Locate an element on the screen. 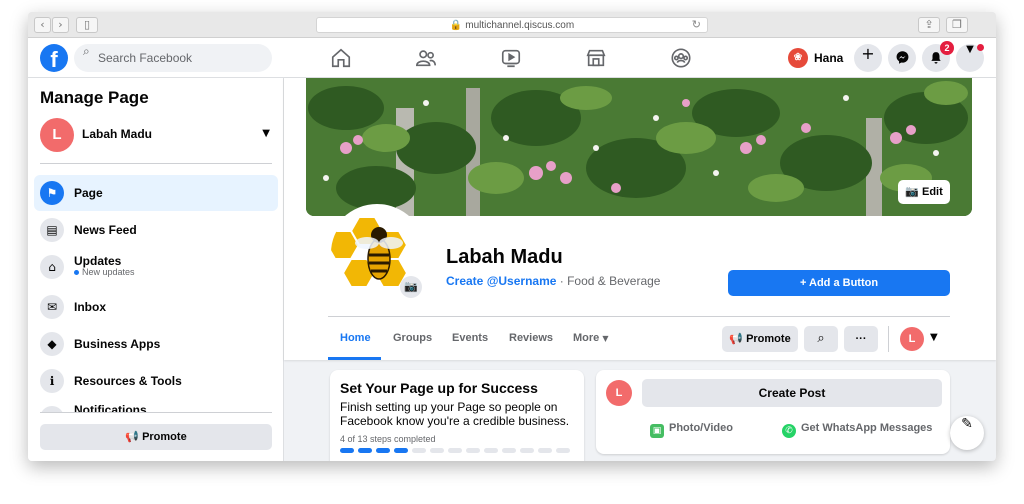  active-tab-indicator is located at coordinates (354, 358).